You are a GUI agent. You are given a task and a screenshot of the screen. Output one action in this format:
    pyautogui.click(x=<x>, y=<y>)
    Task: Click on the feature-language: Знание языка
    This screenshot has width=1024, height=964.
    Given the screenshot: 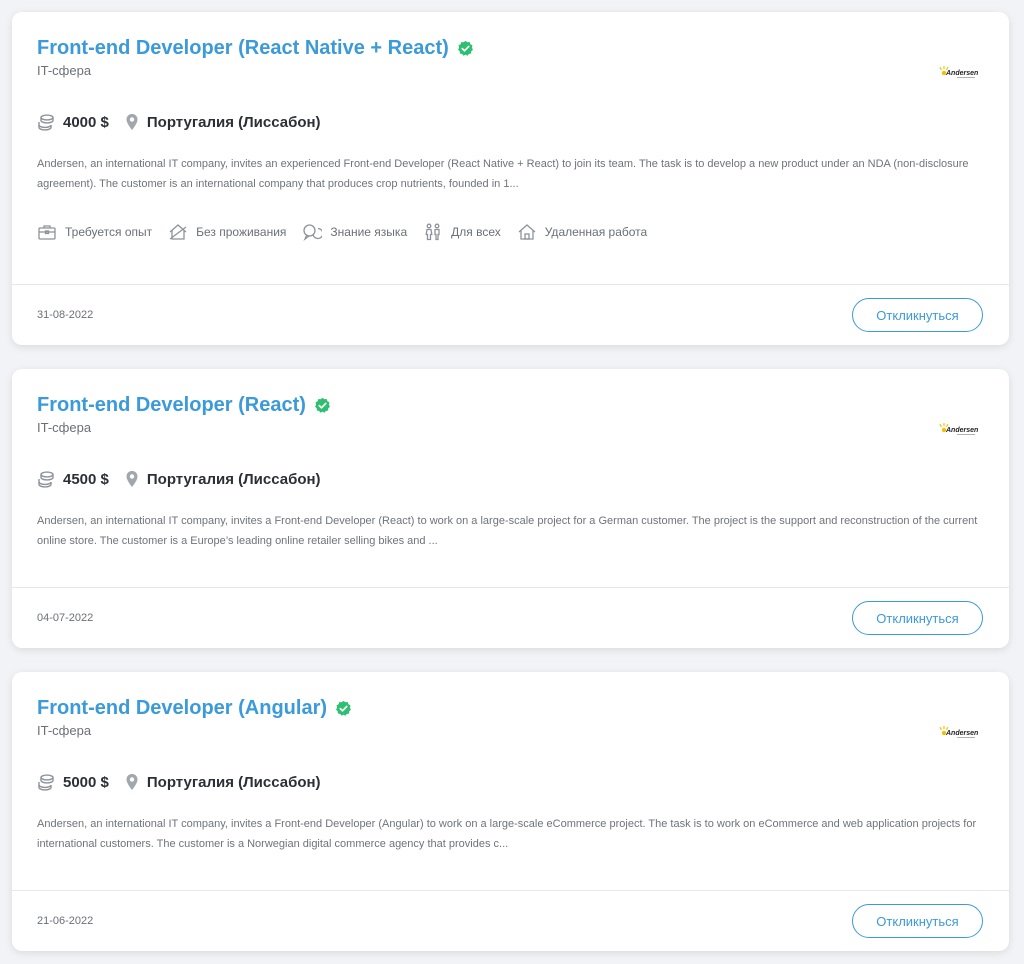 What is the action you would take?
    pyautogui.click(x=354, y=232)
    